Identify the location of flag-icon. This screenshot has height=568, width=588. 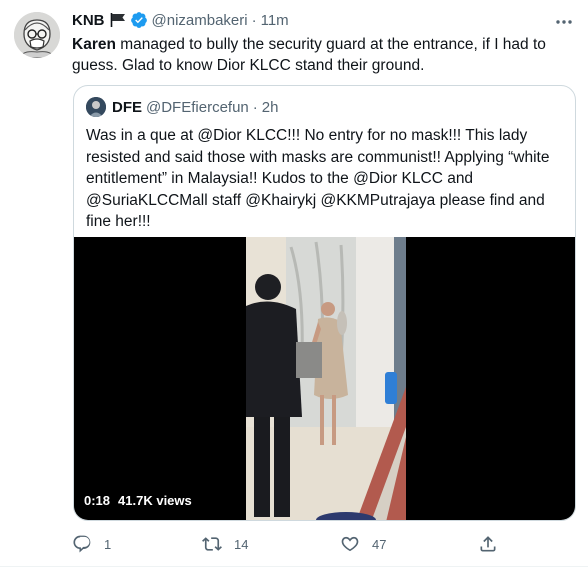
(118, 20).